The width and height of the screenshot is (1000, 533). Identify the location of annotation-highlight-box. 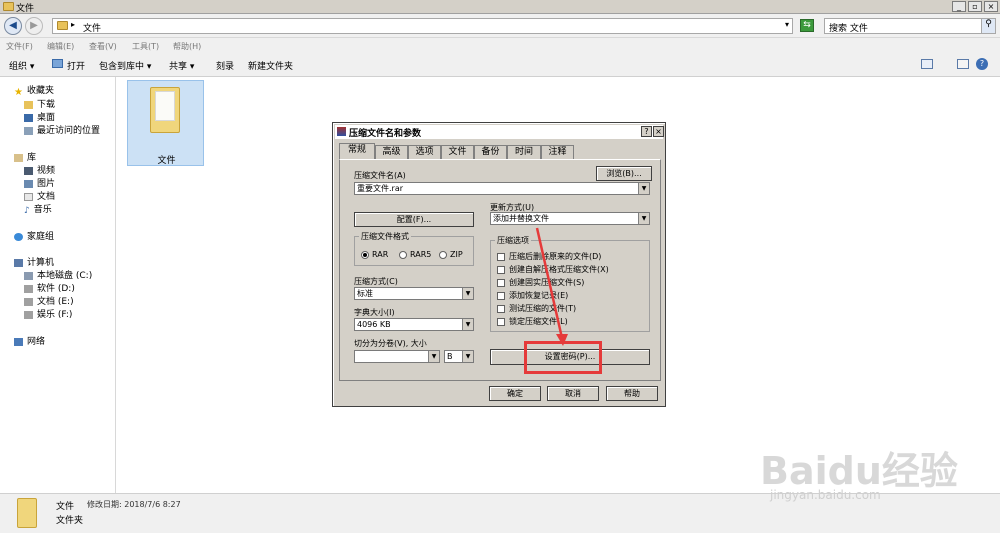
(563, 357).